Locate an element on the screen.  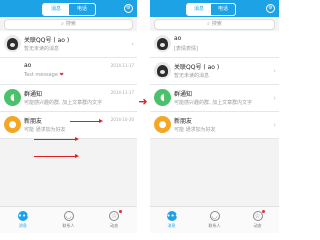
list-item: ◖ 群通知 可能感兴趣的群, 加上文章群内文字 › is located at coordinates (214, 98).